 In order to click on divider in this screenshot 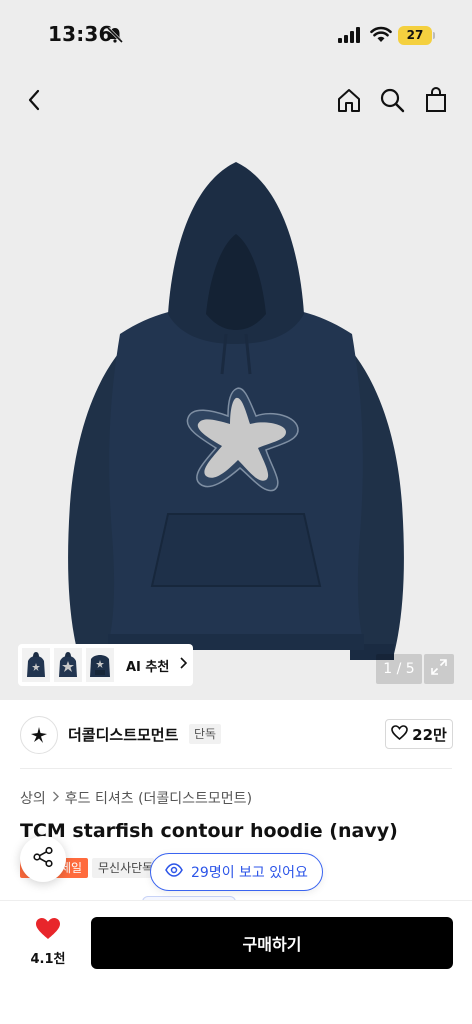, I will do `click(236, 768)`.